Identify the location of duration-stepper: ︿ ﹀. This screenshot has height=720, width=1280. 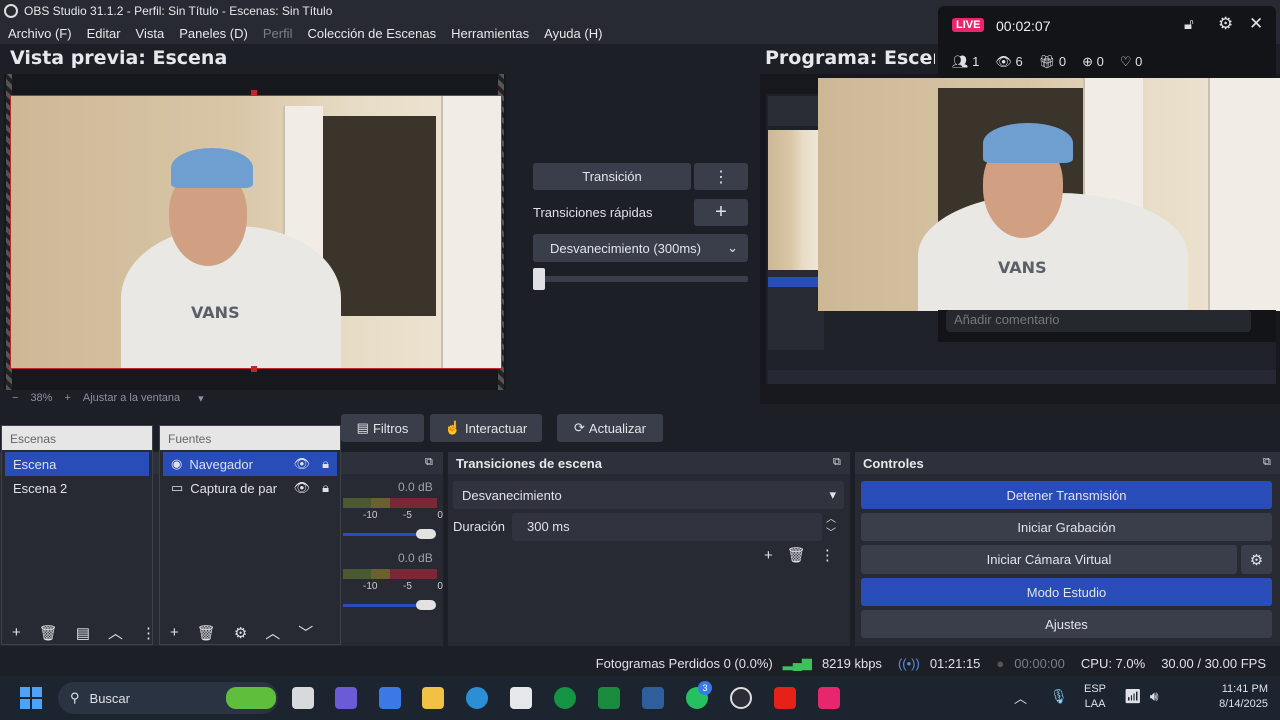
(831, 527).